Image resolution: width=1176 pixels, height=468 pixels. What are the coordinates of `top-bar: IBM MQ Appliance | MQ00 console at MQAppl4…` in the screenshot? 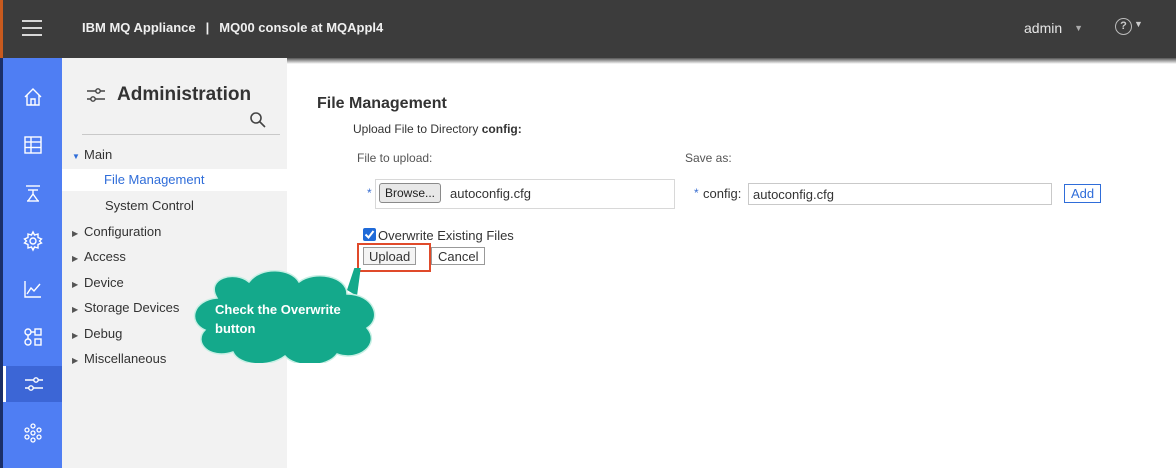 It's located at (588, 29).